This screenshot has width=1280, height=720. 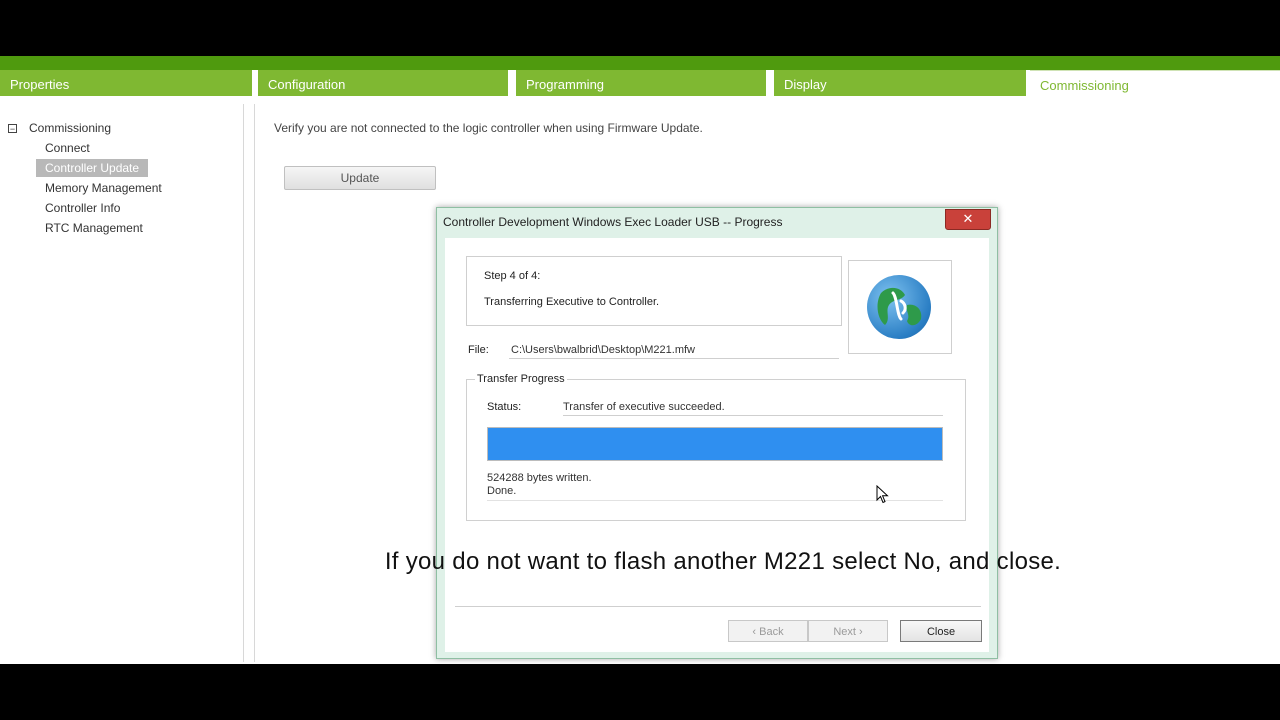 I want to click on button-separator, so click(x=718, y=606).